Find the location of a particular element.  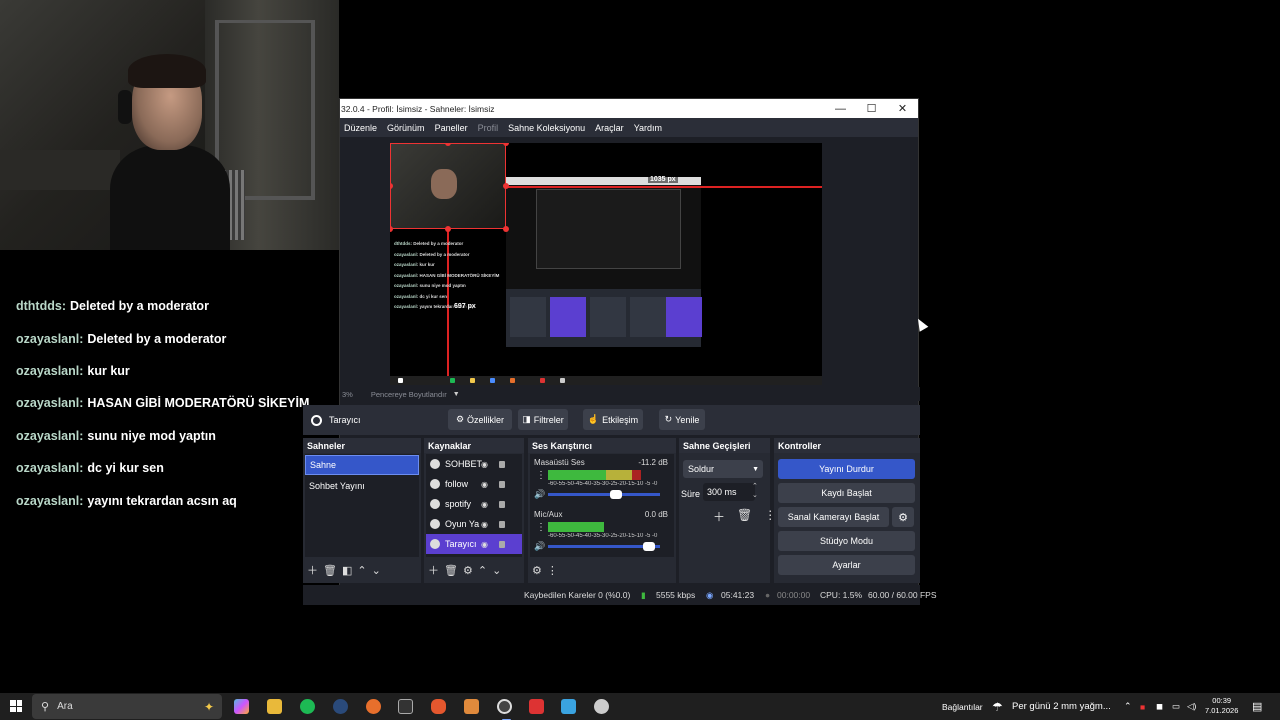

microphone-icon is located at coordinates (438, 706).